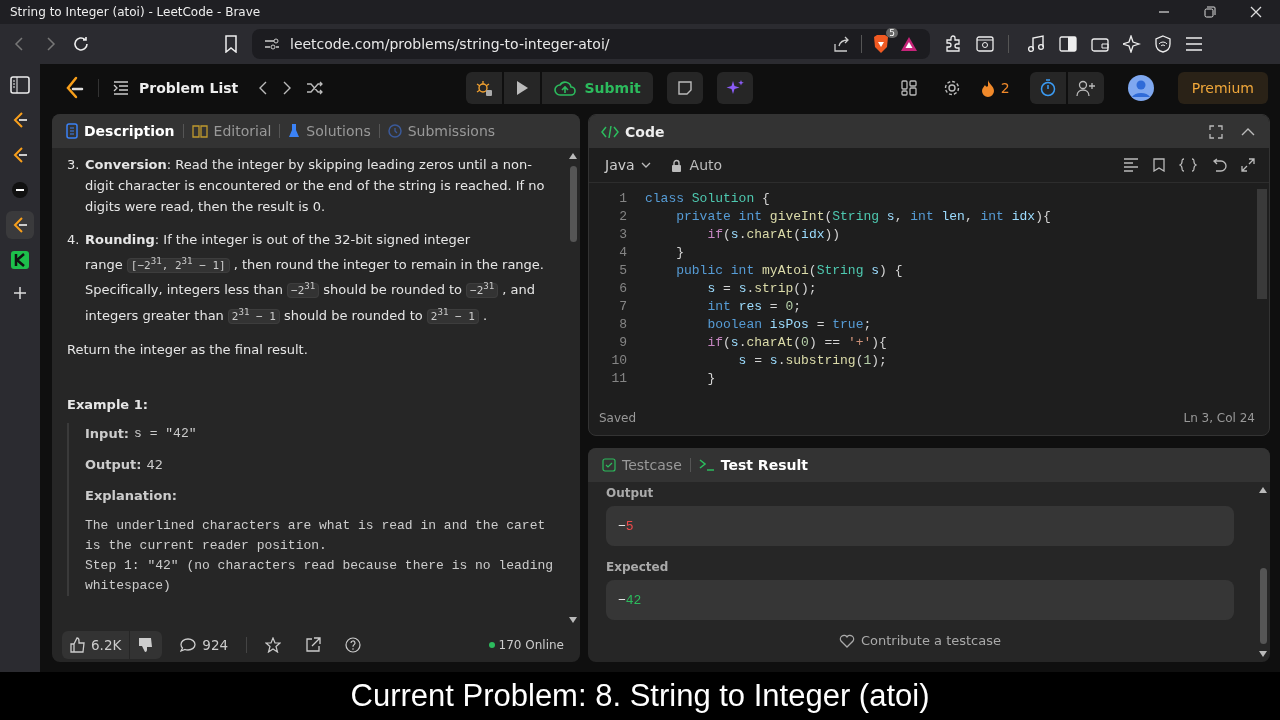  Describe the element at coordinates (951, 88) in the screenshot. I see `settings-icon` at that location.